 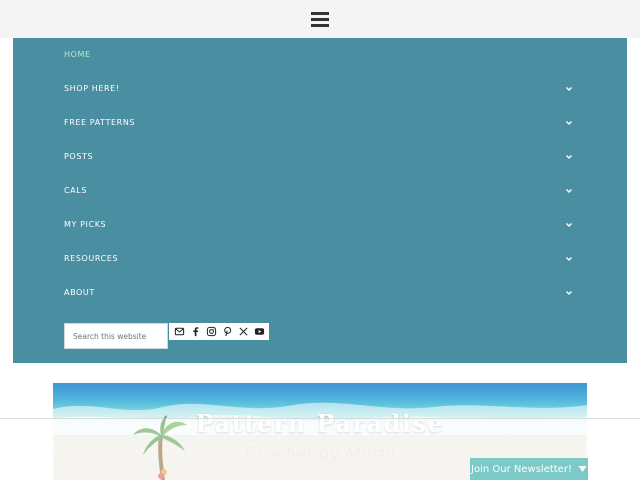 I want to click on menu-item-my-picks: MY PICKS, so click(x=319, y=226).